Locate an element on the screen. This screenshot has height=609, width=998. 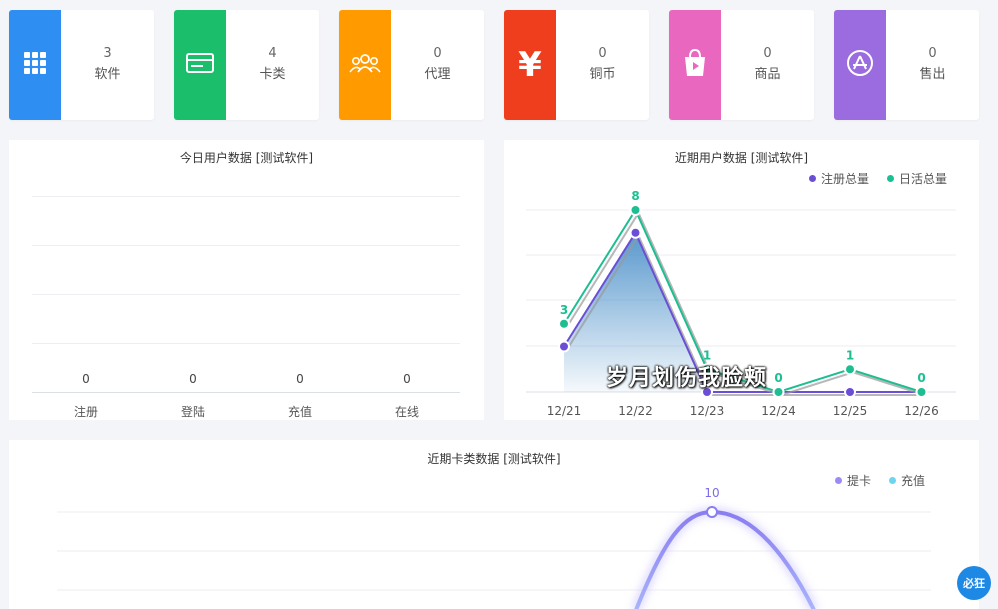
corner-badge: 必狂 is located at coordinates (974, 583).